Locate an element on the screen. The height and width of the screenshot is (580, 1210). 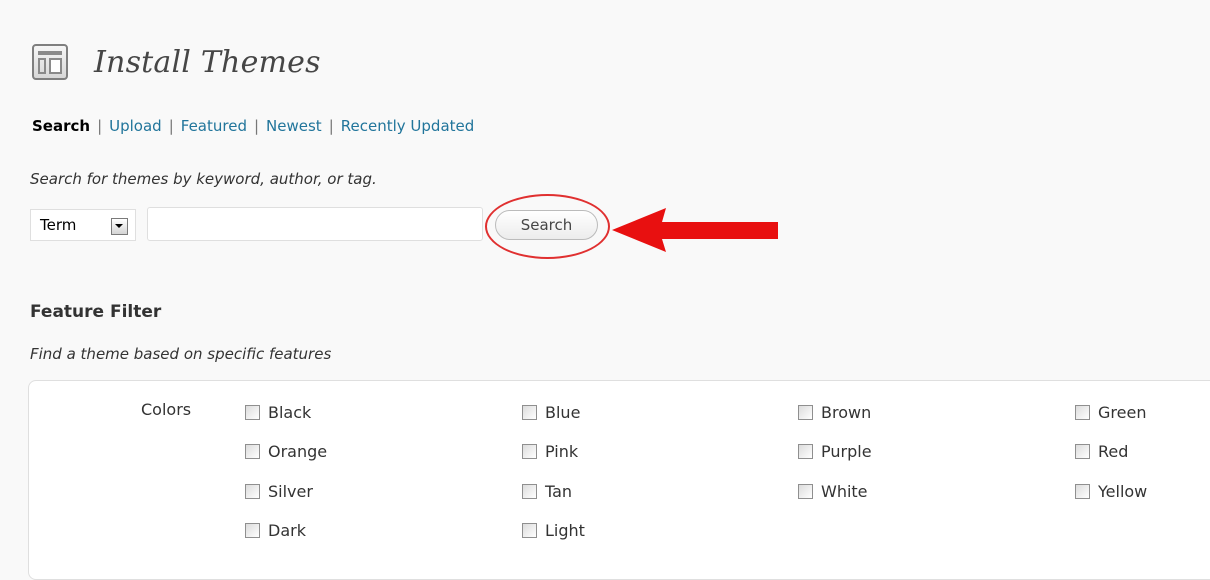
option-label: Dark is located at coordinates (287, 530).